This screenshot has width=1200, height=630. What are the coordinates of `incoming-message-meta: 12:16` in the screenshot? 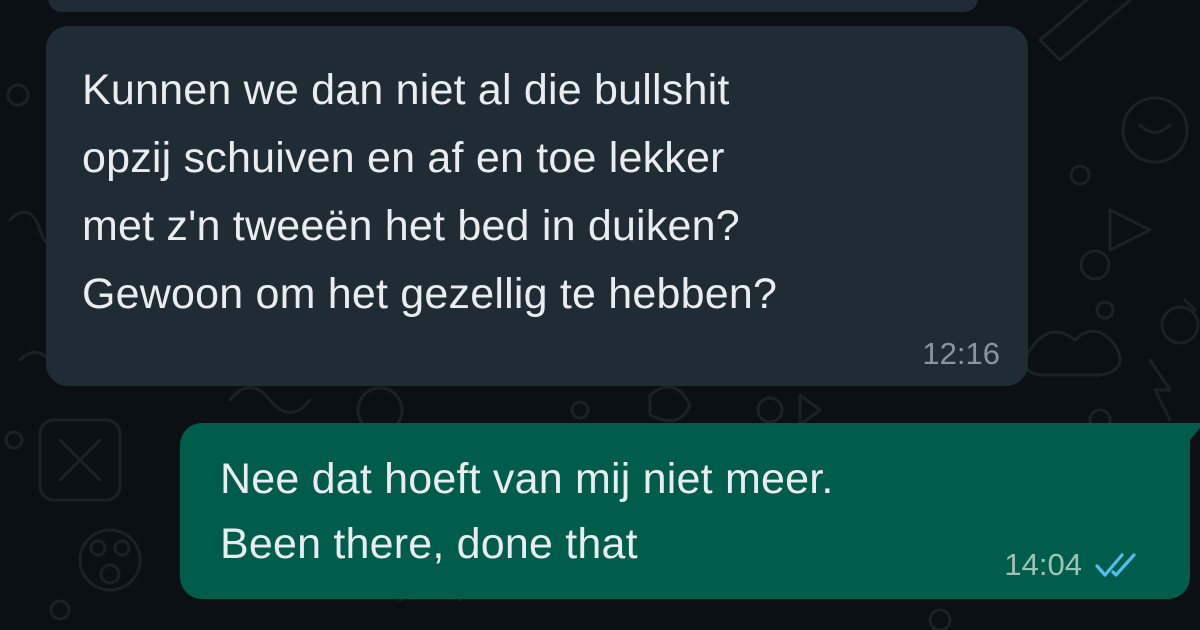 It's located at (961, 354).